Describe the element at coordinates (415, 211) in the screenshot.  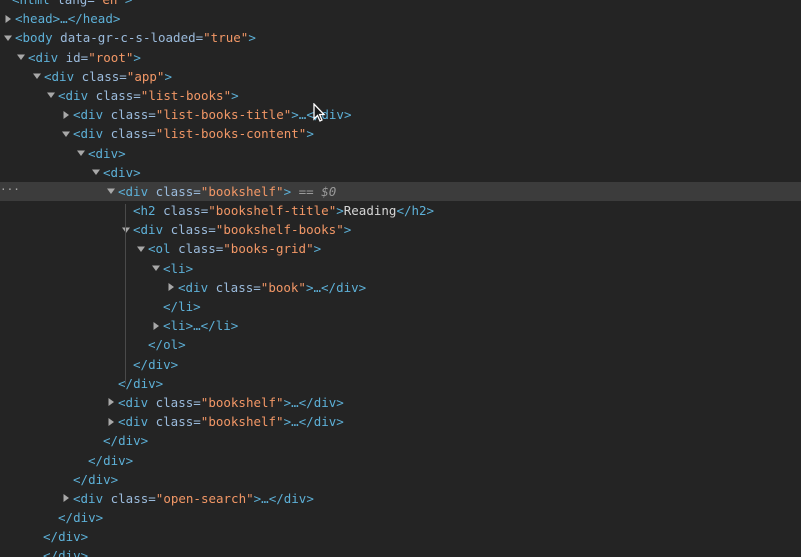
I see `closing-tag: </h2>` at that location.